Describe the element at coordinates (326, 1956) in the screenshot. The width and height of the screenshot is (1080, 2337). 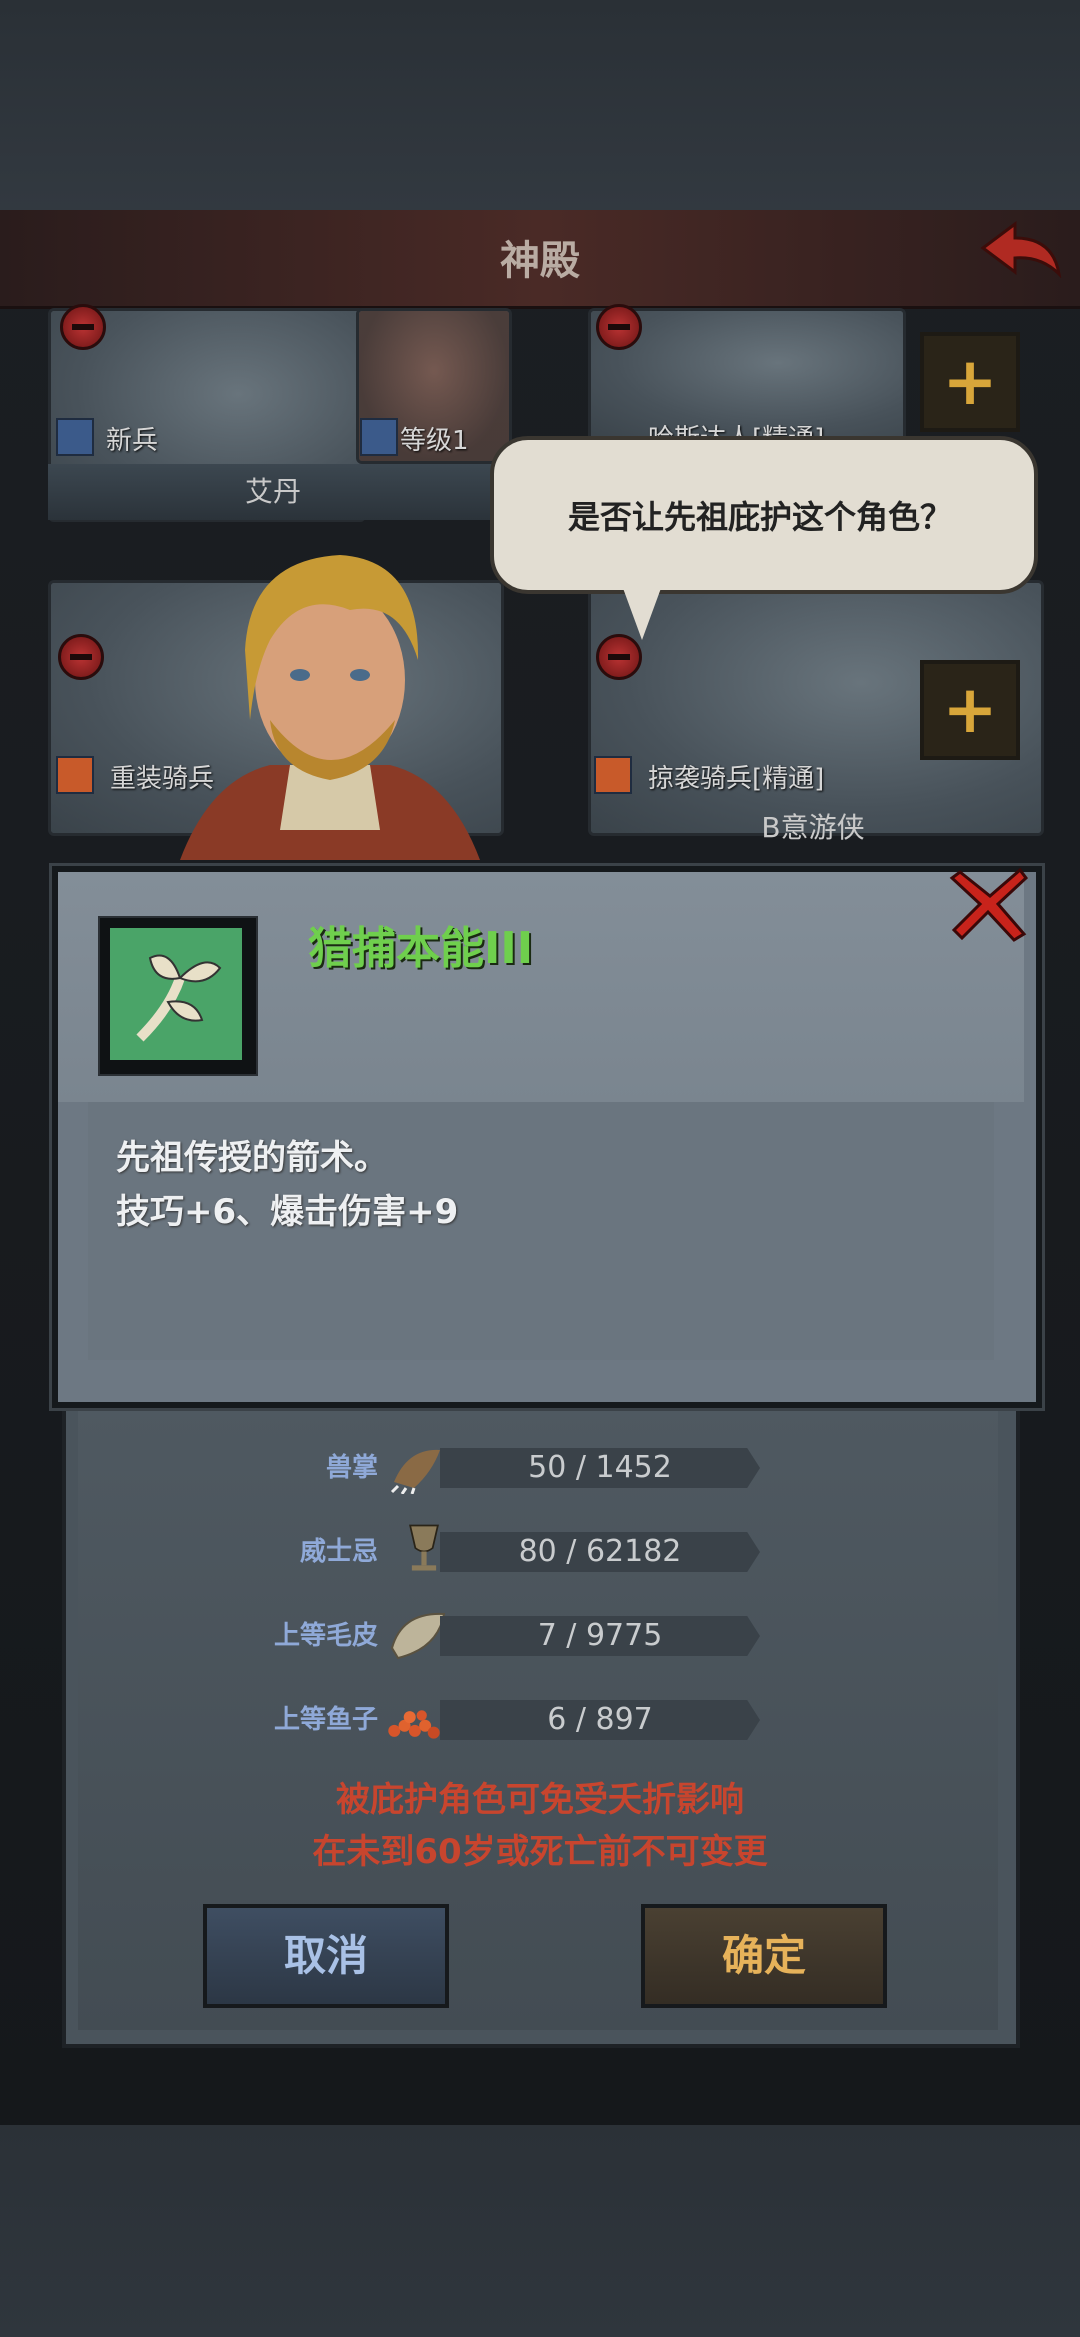
I see `cancel-button: 取消` at that location.